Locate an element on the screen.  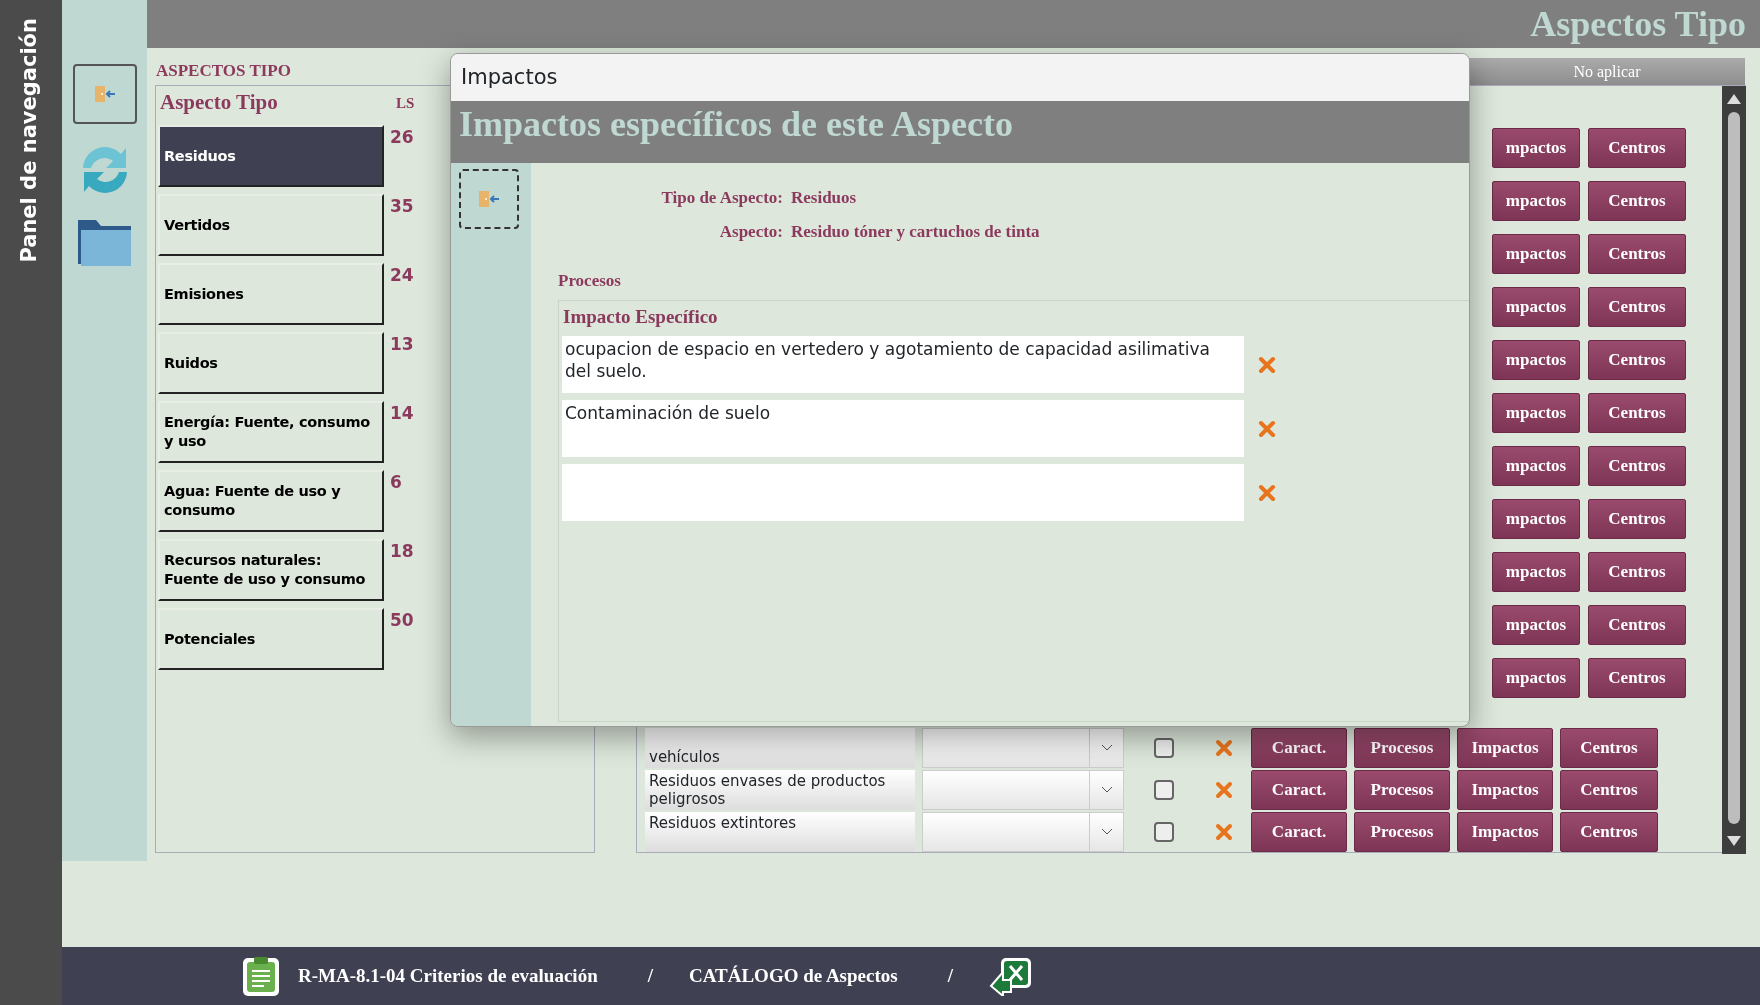
field-value: Residuos is located at coordinates (823, 198).